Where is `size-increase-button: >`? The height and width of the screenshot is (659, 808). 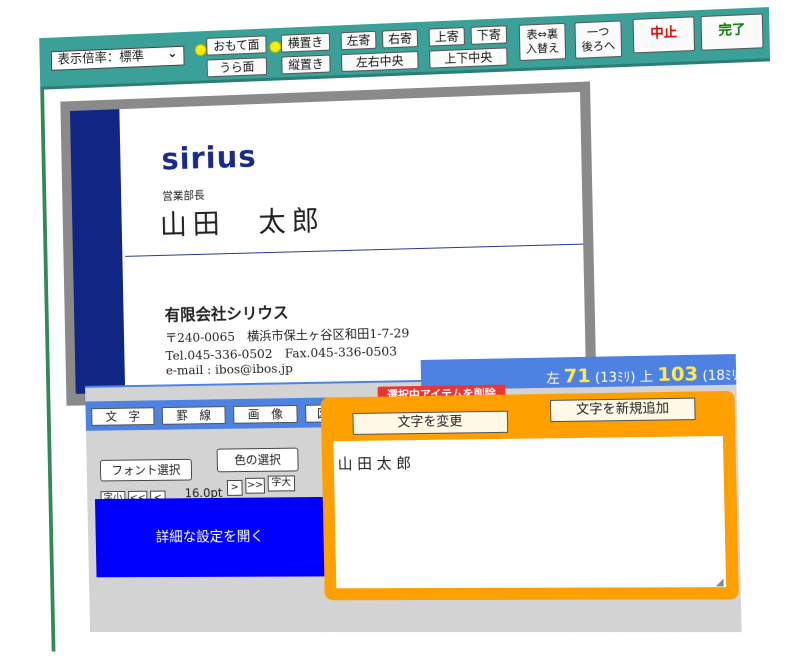
size-increase-button: > is located at coordinates (234, 487).